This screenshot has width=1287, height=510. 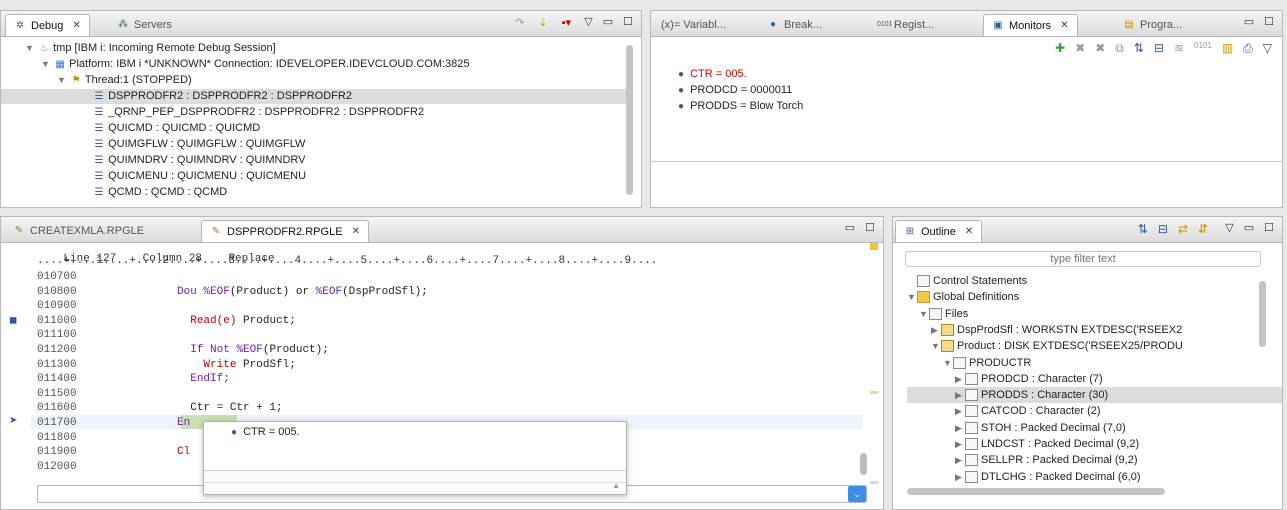 I want to click on step-over-icon: ↷, so click(x=519, y=22).